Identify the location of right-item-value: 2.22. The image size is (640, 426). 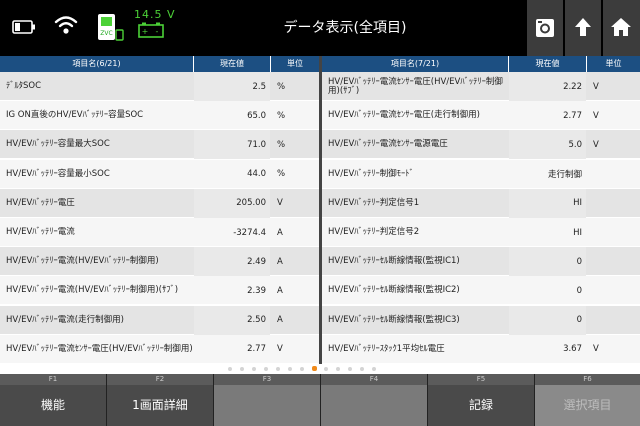
(547, 86).